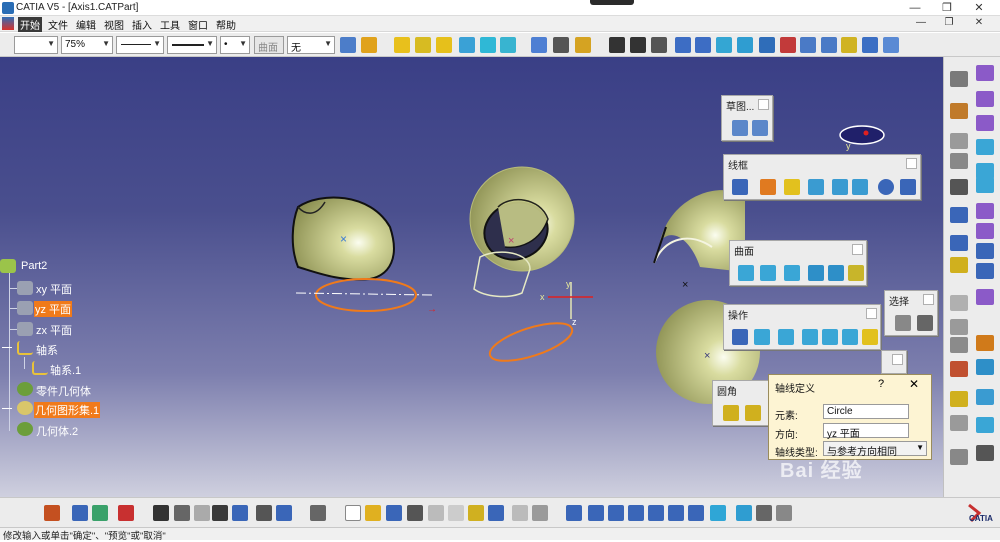 This screenshot has width=1000, height=542. What do you see at coordinates (866, 431) in the screenshot?
I see `direction-field: yz 平面` at bounding box center [866, 431].